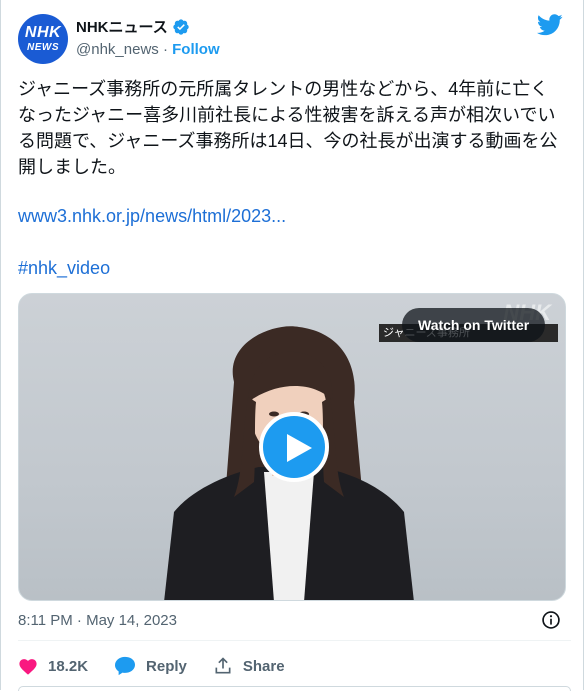  I want to click on twitter-bird-icon, so click(550, 25).